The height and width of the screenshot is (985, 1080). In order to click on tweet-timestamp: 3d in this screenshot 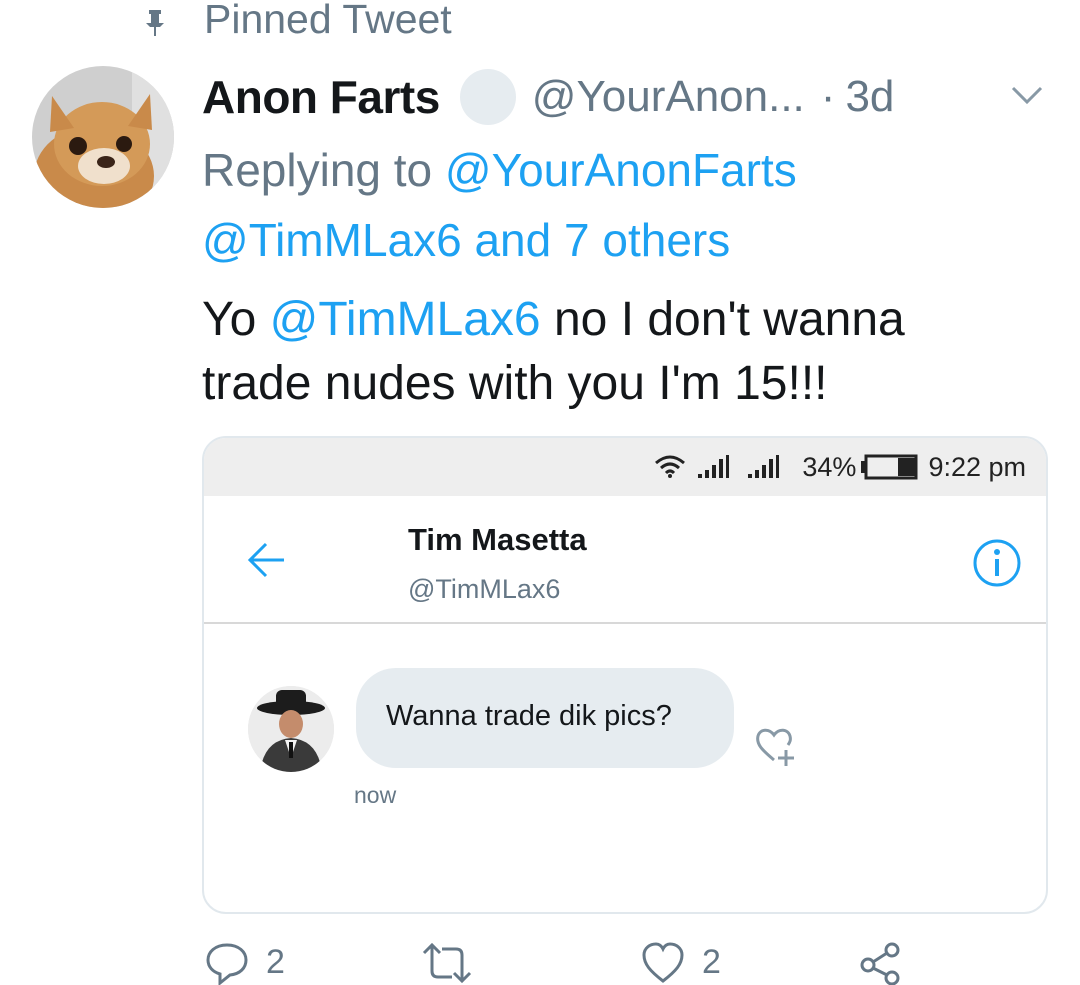, I will do `click(869, 97)`.